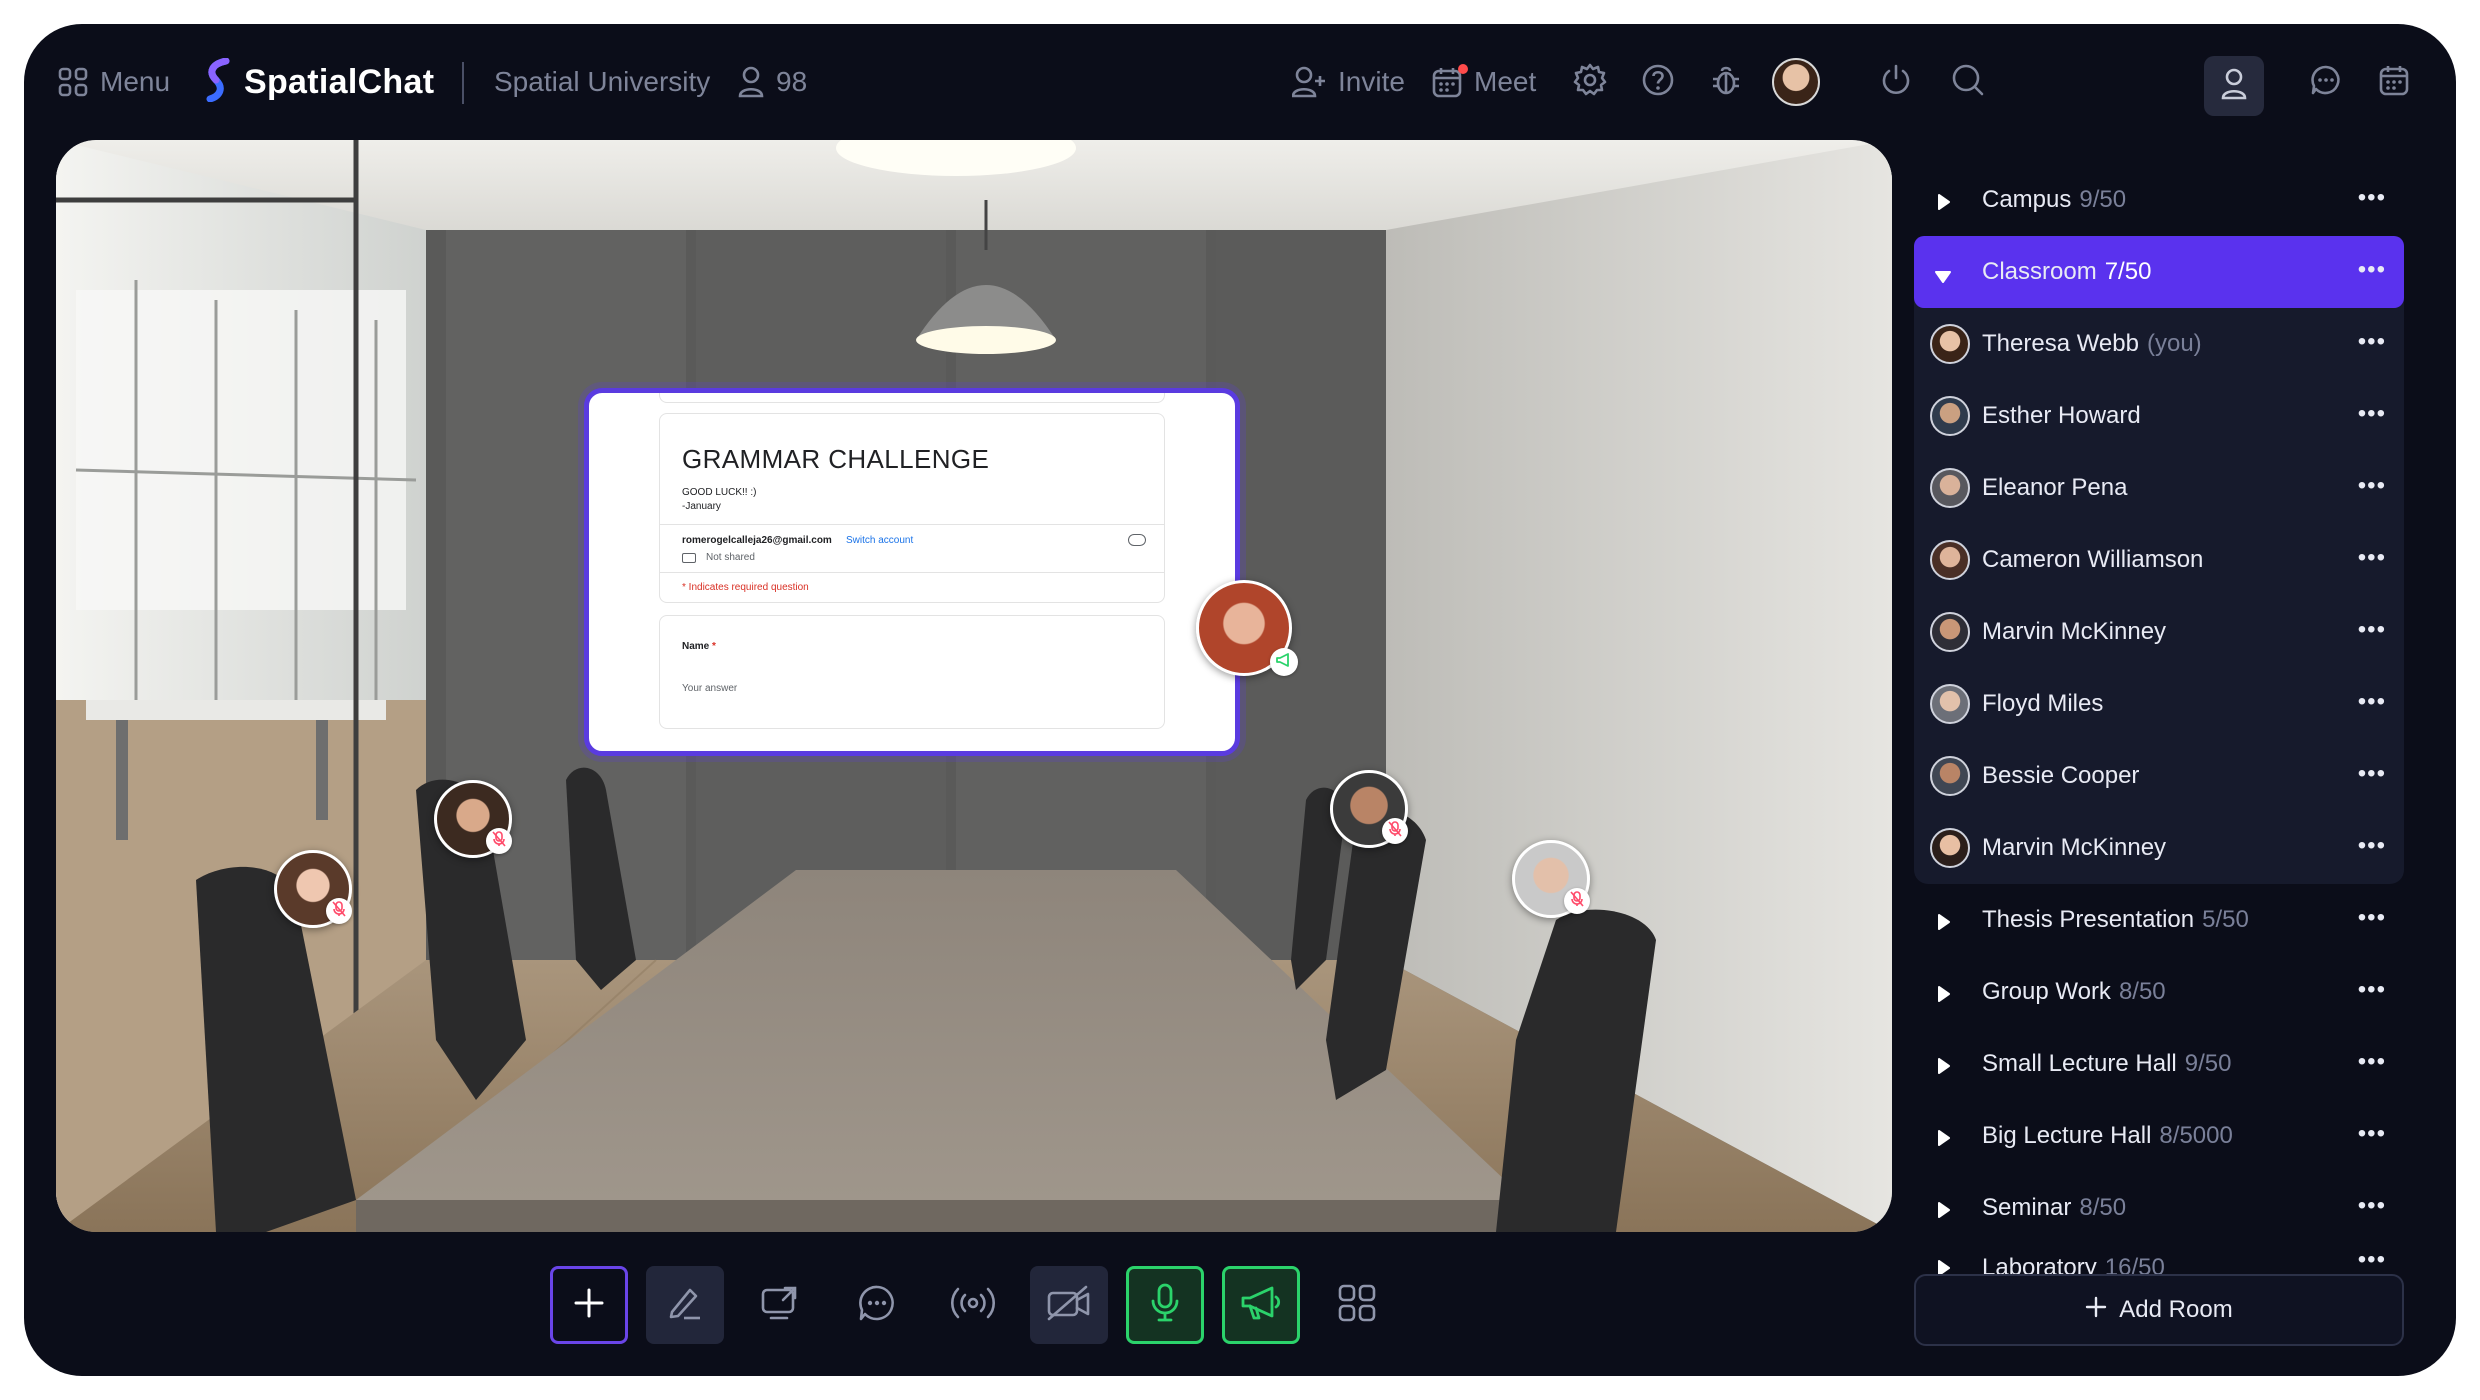 This screenshot has width=2480, height=1400. I want to click on form-description-line2: -January, so click(701, 506).